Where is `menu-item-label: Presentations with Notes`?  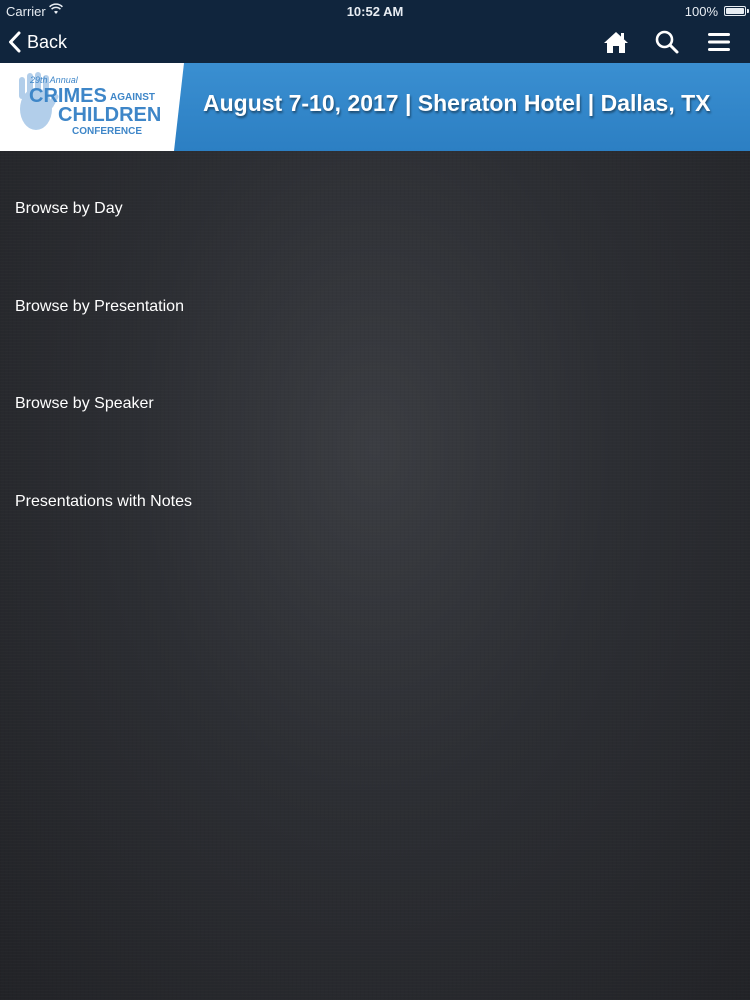
menu-item-label: Presentations with Notes is located at coordinates (103, 501).